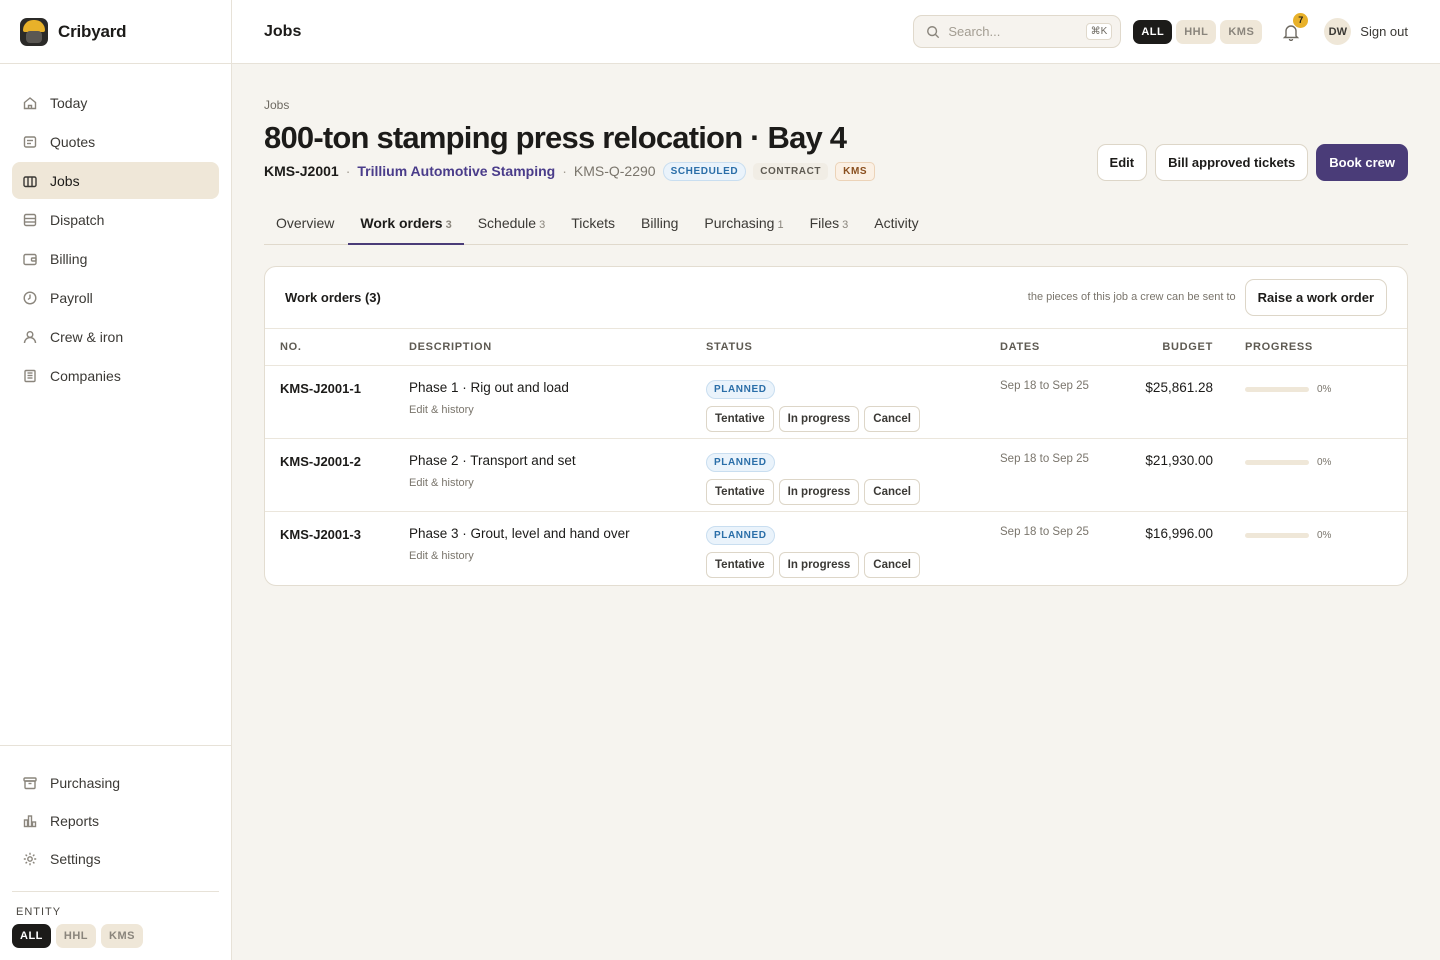  What do you see at coordinates (305, 224) in the screenshot?
I see `tab-overview: Overview` at bounding box center [305, 224].